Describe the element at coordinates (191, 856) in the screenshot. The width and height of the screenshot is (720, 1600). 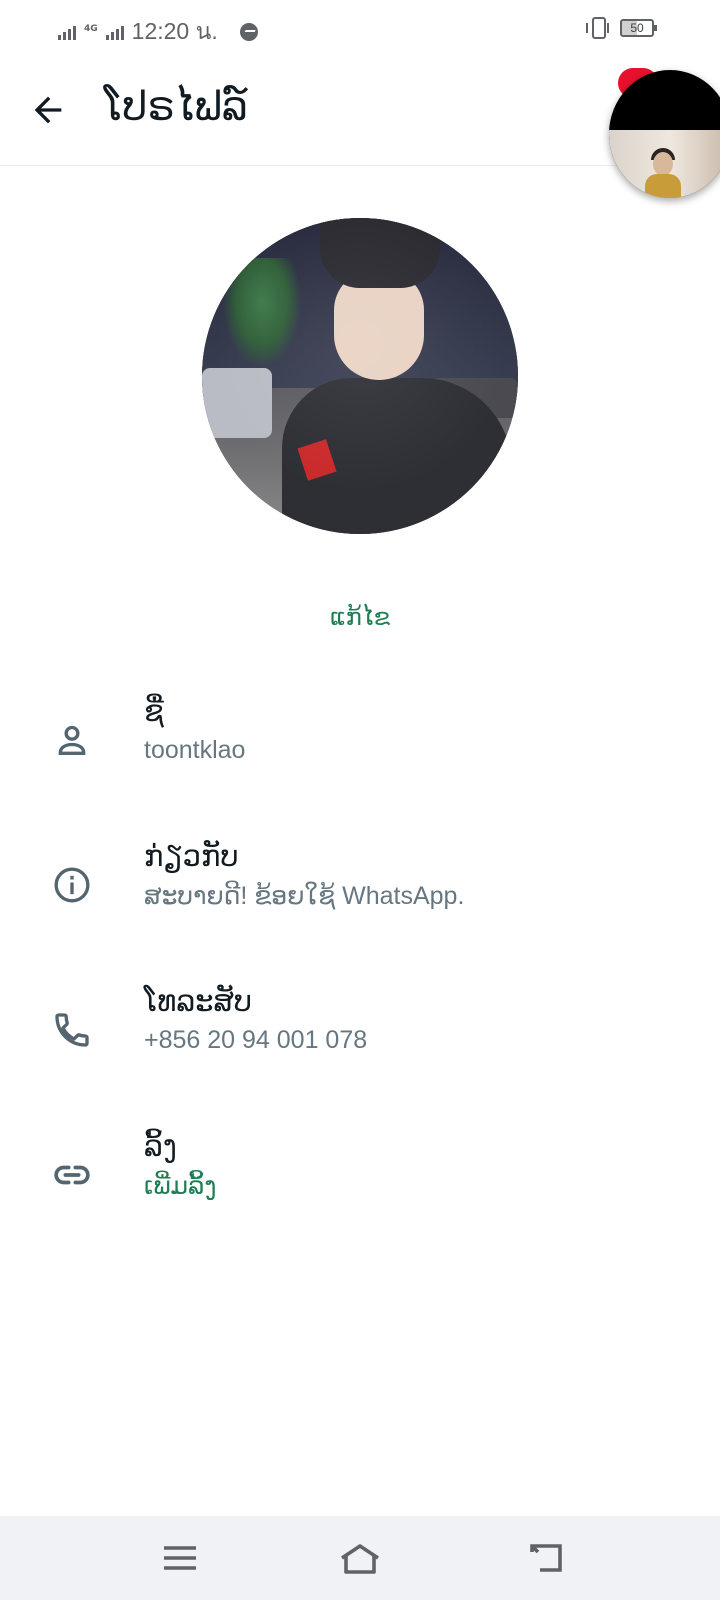
I see `about-label: ກ່ຽວກັບ` at that location.